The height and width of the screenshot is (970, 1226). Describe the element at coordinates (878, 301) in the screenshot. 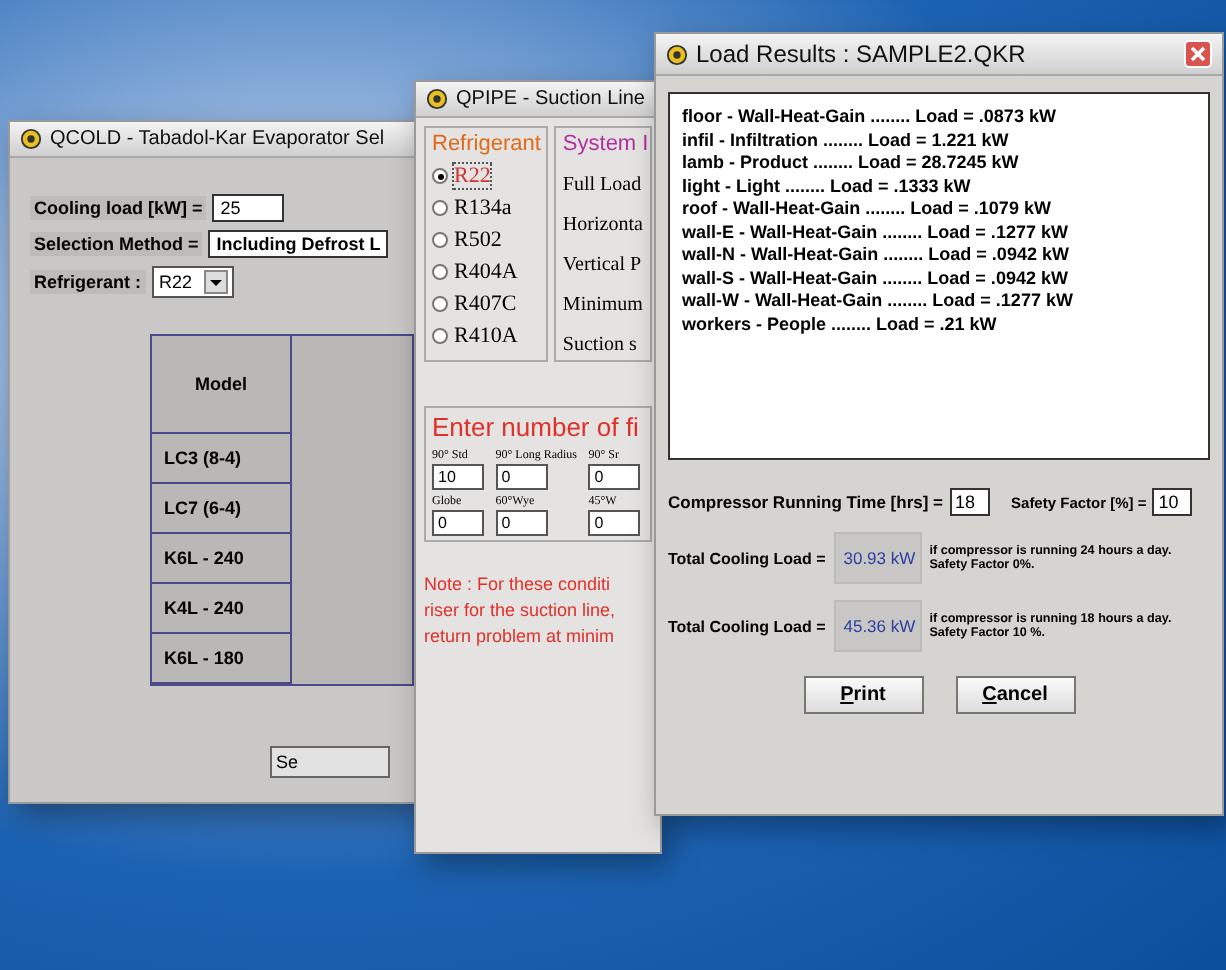

I see `result-line: wall-W - Wall-Heat-Gain ........ Load = .1277 kW` at that location.